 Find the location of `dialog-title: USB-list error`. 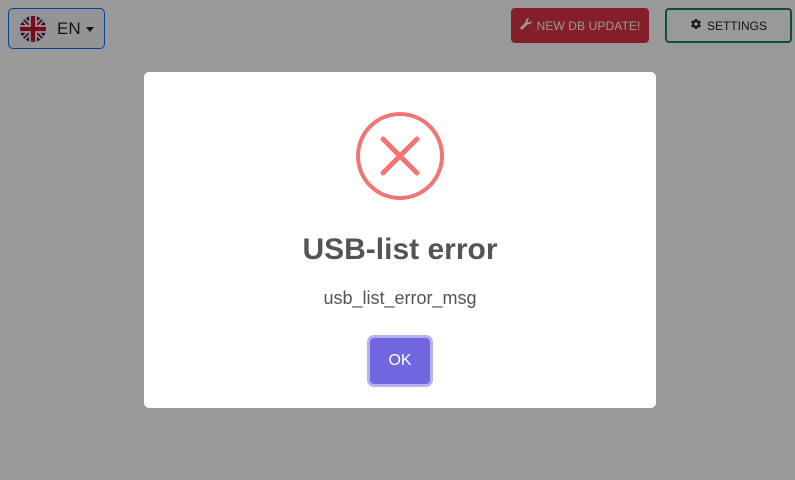

dialog-title: USB-list error is located at coordinates (400, 249).